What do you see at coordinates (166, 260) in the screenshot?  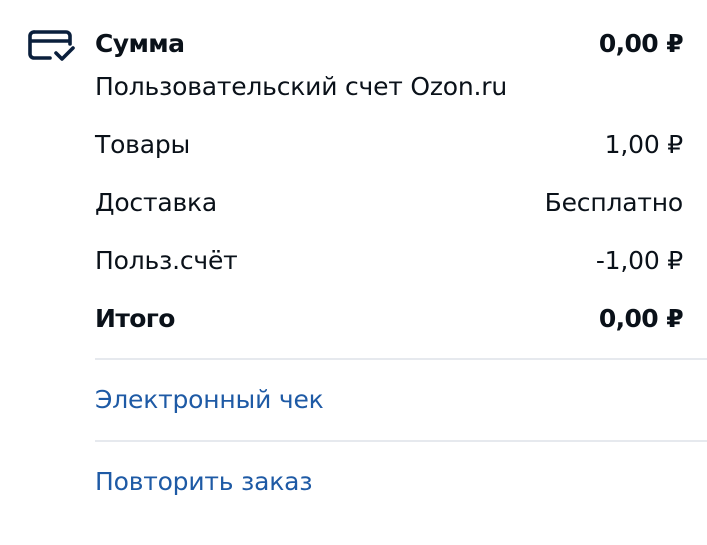 I see `line-label: Польз.счёт` at bounding box center [166, 260].